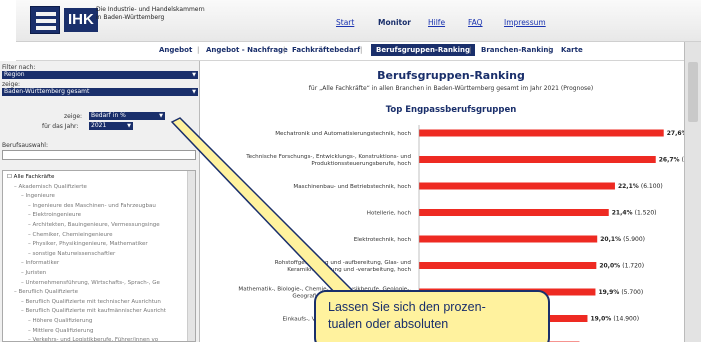 The width and height of the screenshot is (701, 342). I want to click on measure-select: Bedarf in % ▼, so click(127, 116).